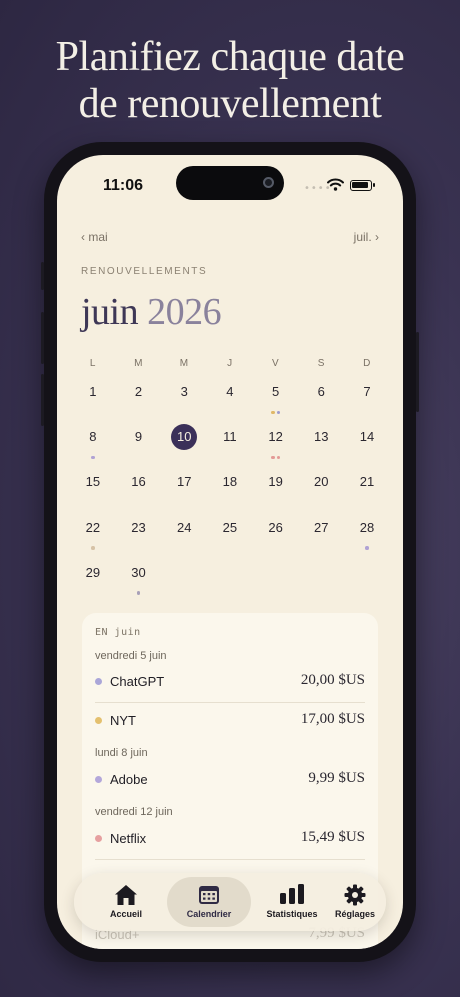 The image size is (460, 997). Describe the element at coordinates (321, 537) in the screenshot. I see `calendar-day: 27` at that location.